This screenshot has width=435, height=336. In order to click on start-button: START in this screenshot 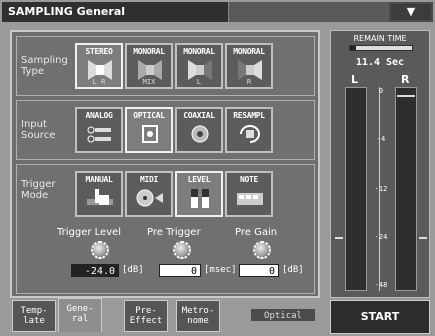, I will do `click(380, 317)`.